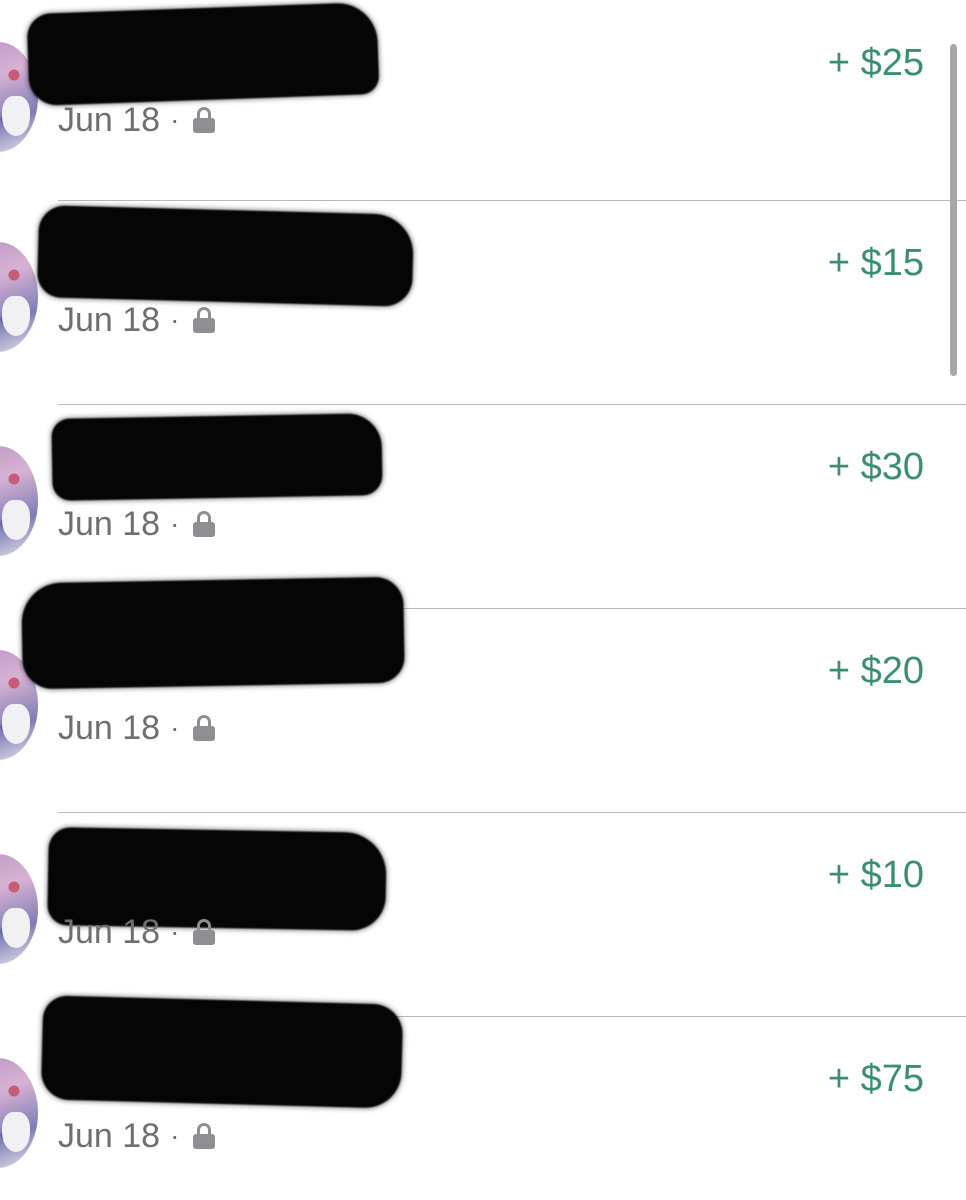 This screenshot has height=1200, width=966. I want to click on transaction-amount: + $10, so click(875, 875).